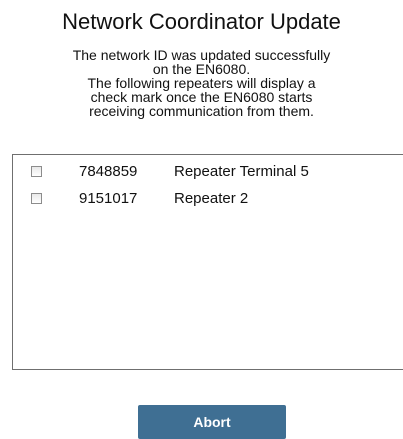 The height and width of the screenshot is (439, 403). Describe the element at coordinates (108, 198) in the screenshot. I see `repeater-id: 9151017` at that location.